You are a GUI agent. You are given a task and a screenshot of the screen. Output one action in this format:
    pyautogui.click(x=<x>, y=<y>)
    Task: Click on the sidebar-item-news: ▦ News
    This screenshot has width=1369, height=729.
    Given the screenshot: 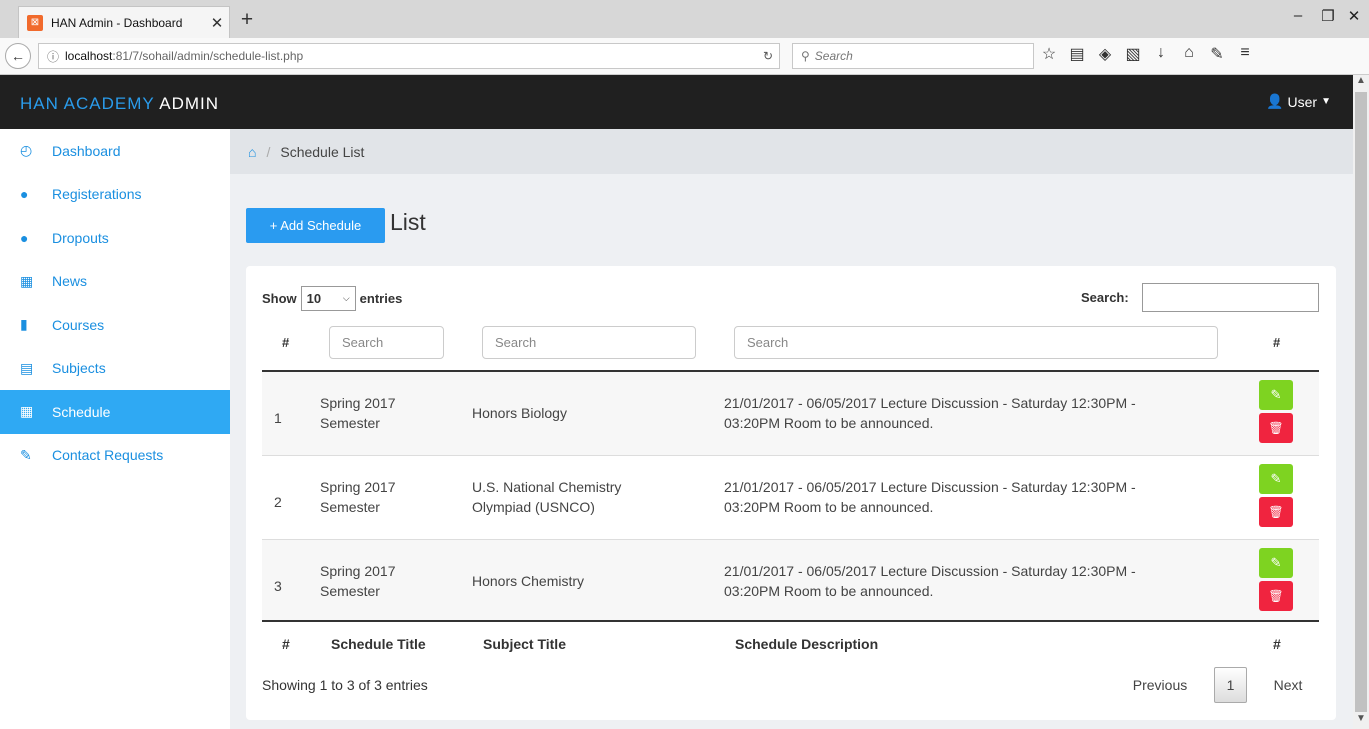 What is the action you would take?
    pyautogui.click(x=115, y=282)
    